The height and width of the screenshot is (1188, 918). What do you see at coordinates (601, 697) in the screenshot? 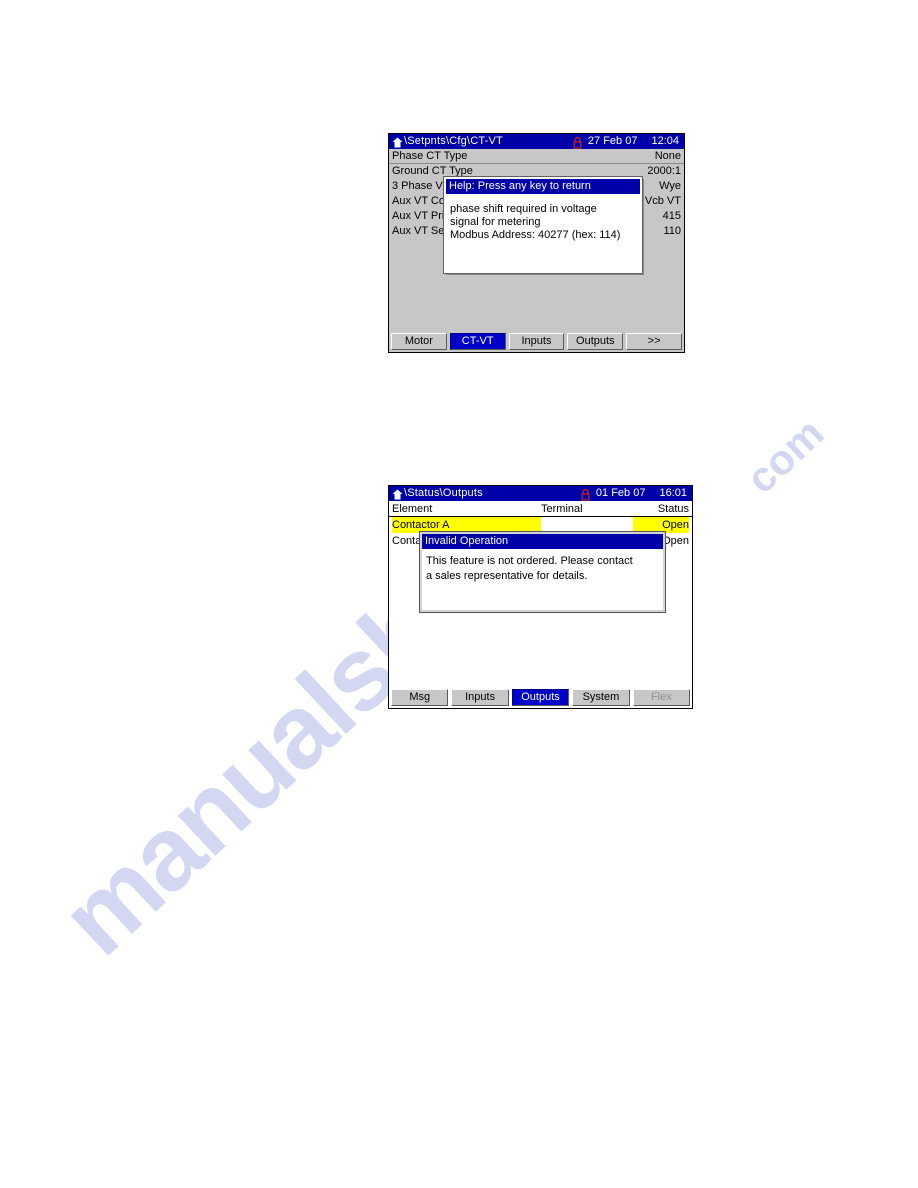
I see `tab-system: System` at bounding box center [601, 697].